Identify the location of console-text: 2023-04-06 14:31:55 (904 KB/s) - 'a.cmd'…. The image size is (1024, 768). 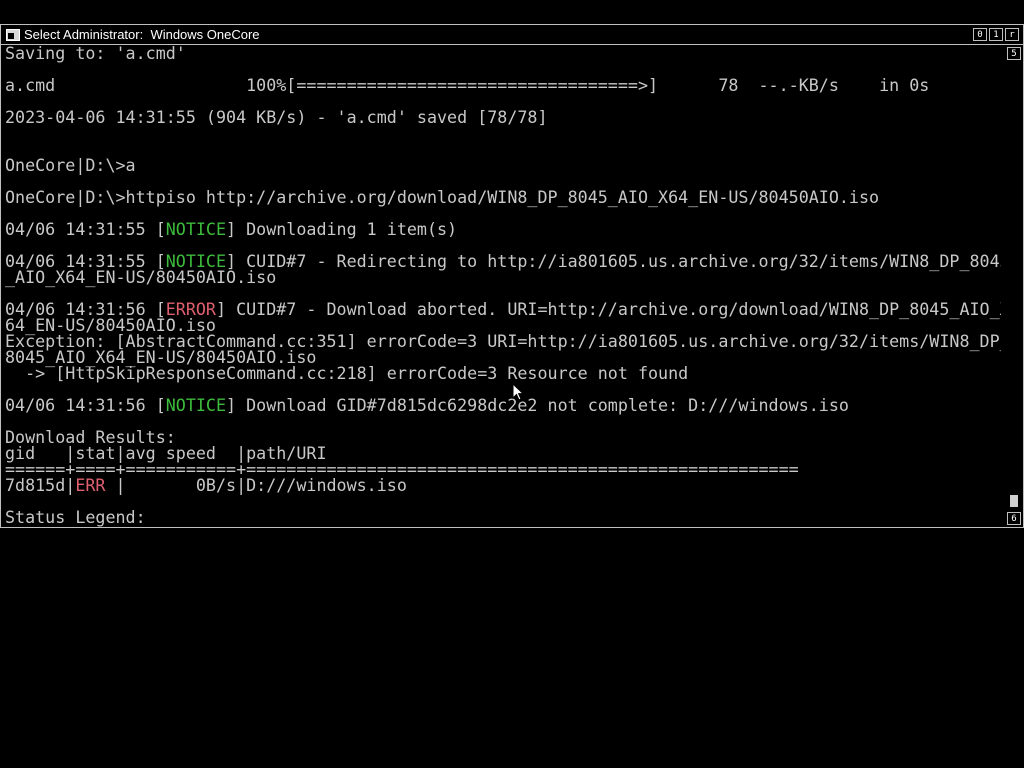
(276, 117).